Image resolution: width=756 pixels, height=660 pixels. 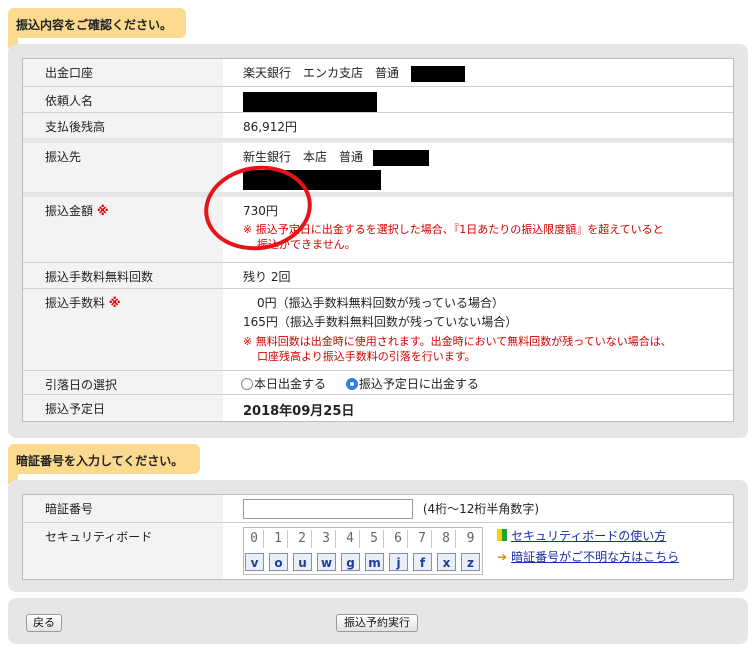 I want to click on payee-label: 振込先, so click(x=123, y=167).